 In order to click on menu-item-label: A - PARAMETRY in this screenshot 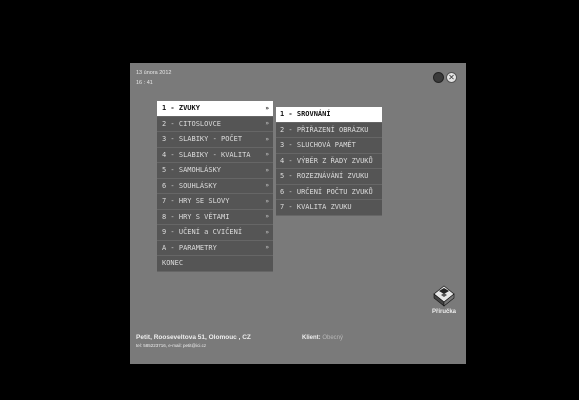, I will do `click(189, 247)`.